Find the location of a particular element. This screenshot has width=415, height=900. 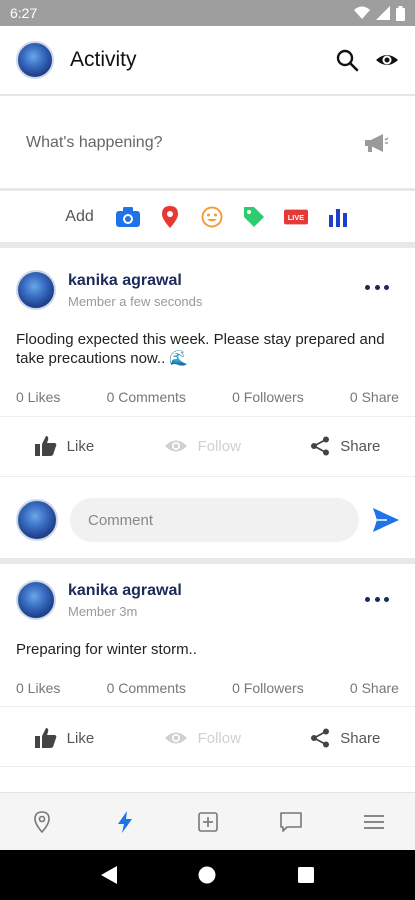

compose-placeholder: What's happening? is located at coordinates (194, 143).